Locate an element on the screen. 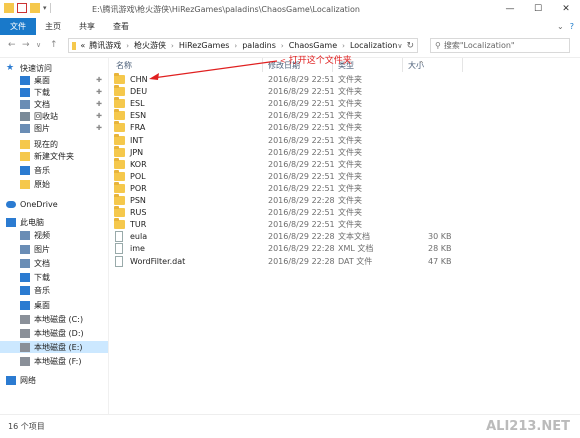 The image size is (580, 438). breadcrumb-item: Localization is located at coordinates (373, 45).